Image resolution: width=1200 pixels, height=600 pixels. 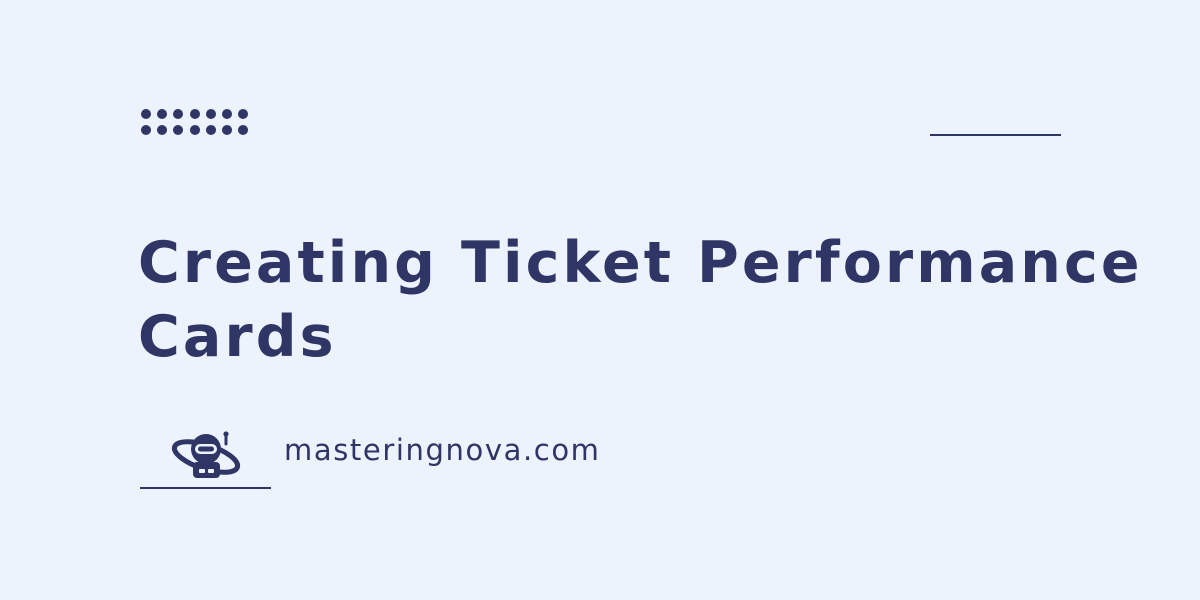 I want to click on bottom-divider, so click(x=205, y=488).